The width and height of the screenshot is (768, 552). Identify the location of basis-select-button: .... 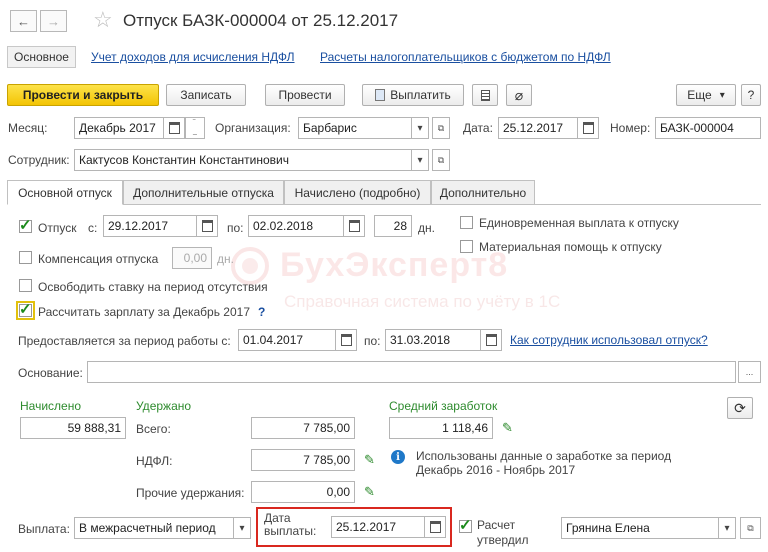
(749, 372).